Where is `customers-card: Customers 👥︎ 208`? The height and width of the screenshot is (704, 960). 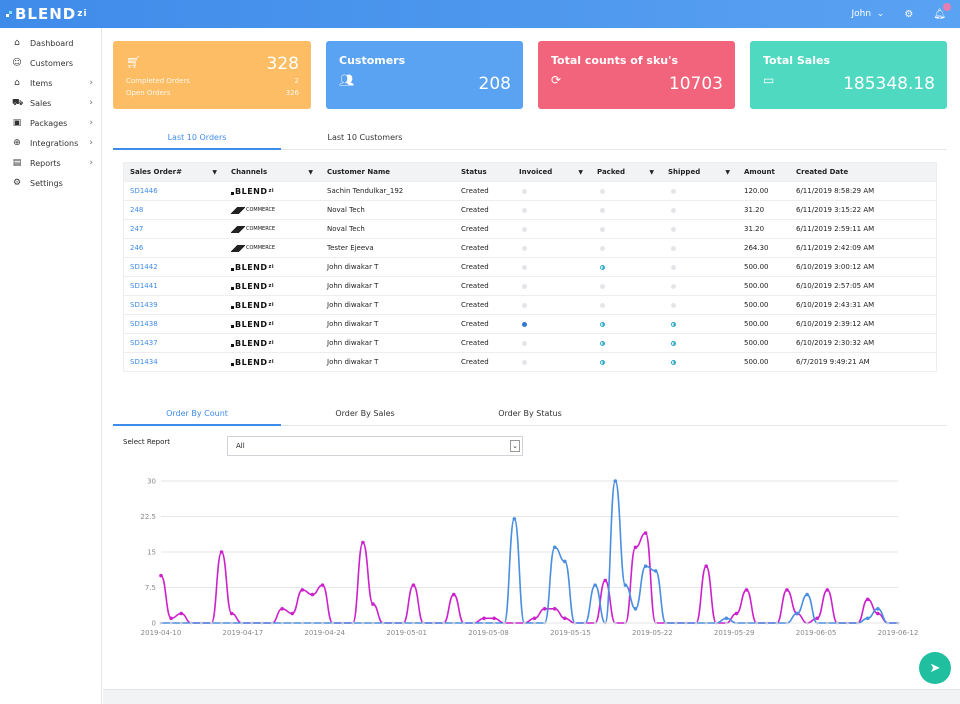 customers-card: Customers 👥︎ 208 is located at coordinates (424, 75).